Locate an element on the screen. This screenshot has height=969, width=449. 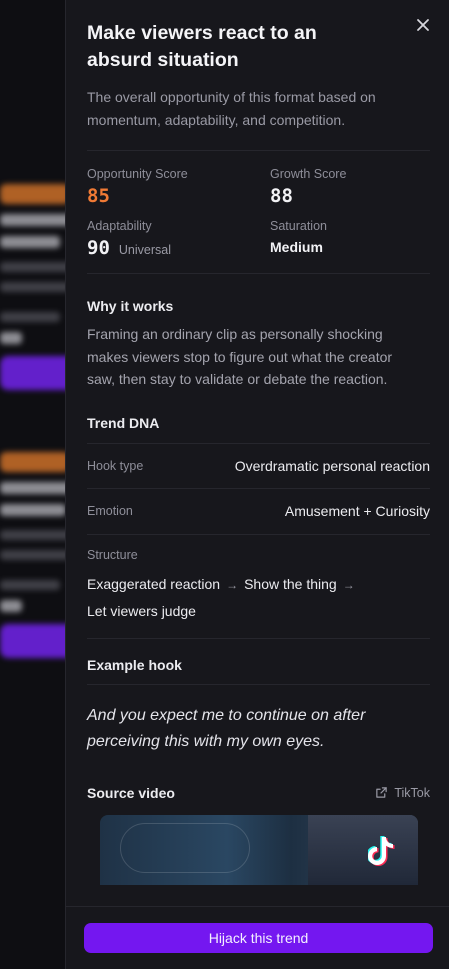
external-link-icon is located at coordinates (382, 792).